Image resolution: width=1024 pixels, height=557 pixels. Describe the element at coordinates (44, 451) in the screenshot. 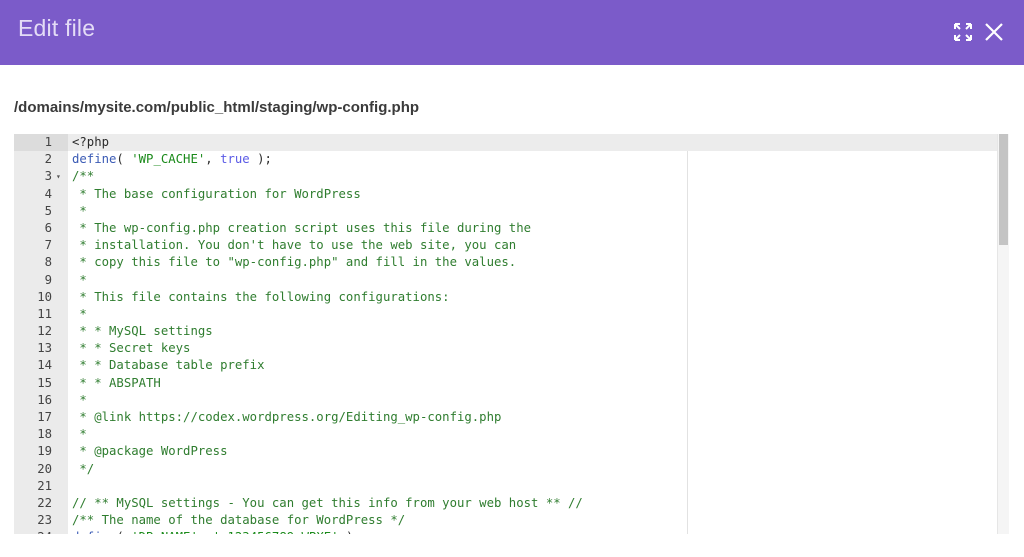

I see `line-number: 19` at that location.